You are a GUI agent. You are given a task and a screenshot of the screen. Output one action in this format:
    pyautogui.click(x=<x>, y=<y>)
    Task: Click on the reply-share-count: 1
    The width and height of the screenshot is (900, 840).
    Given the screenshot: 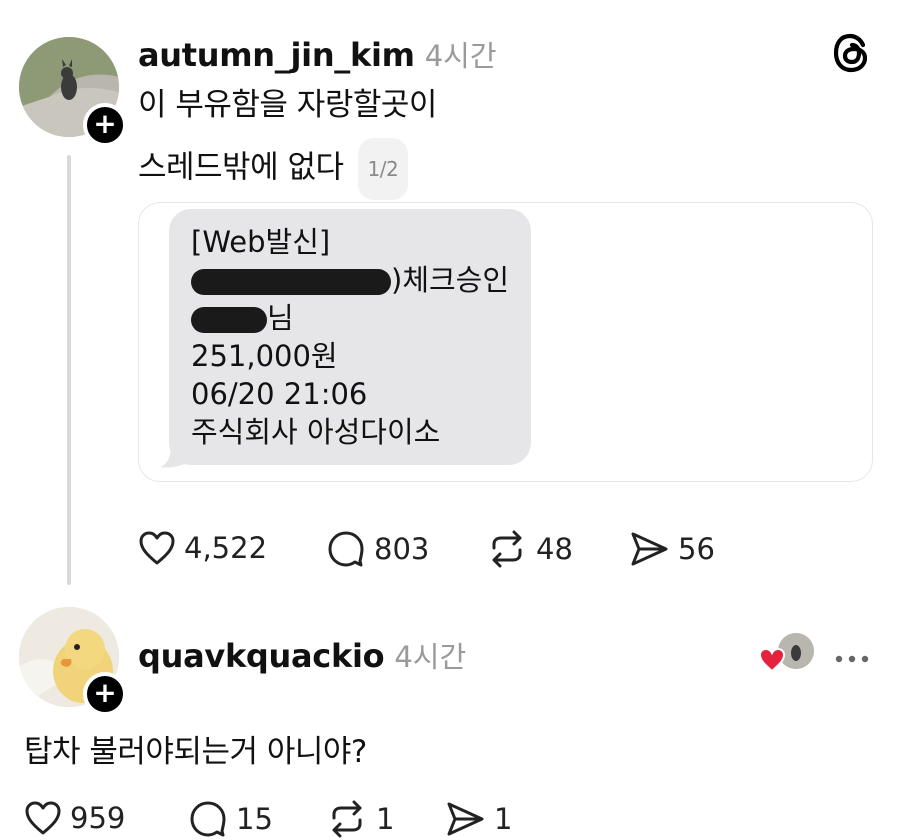 What is the action you would take?
    pyautogui.click(x=503, y=819)
    